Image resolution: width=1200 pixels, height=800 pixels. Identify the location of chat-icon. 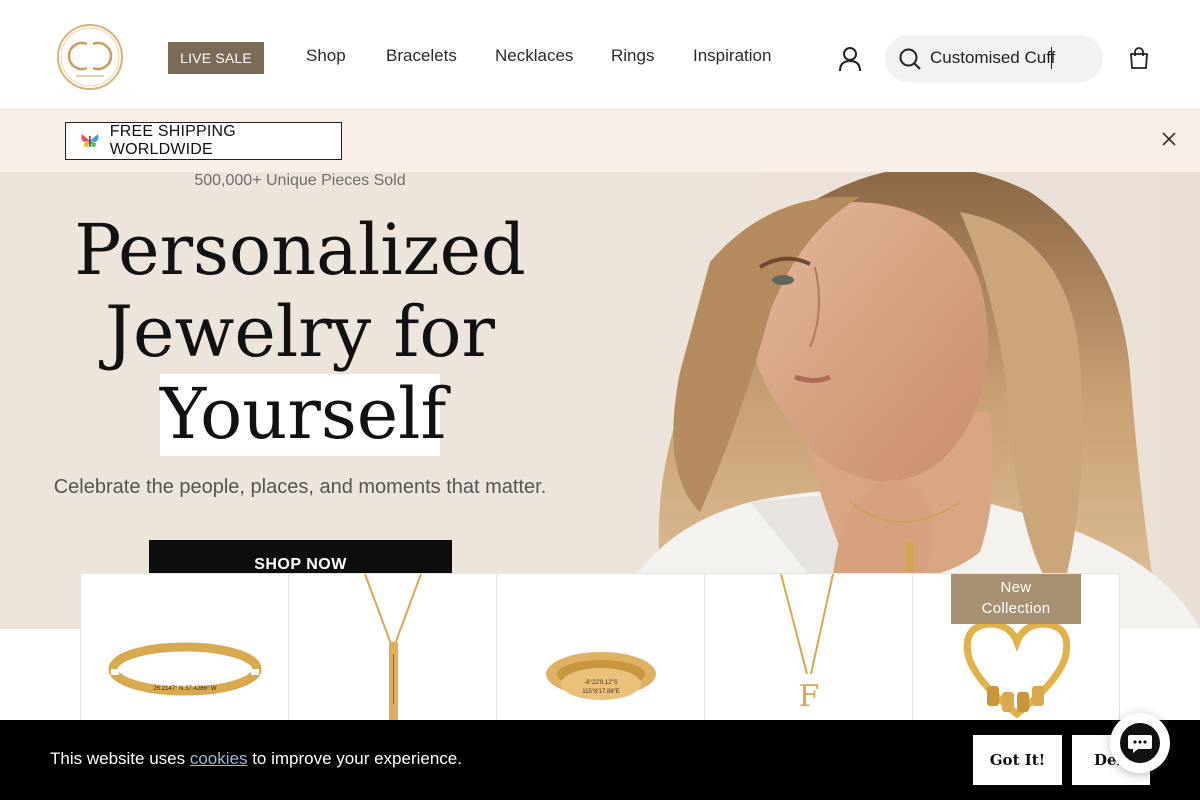
(1140, 743).